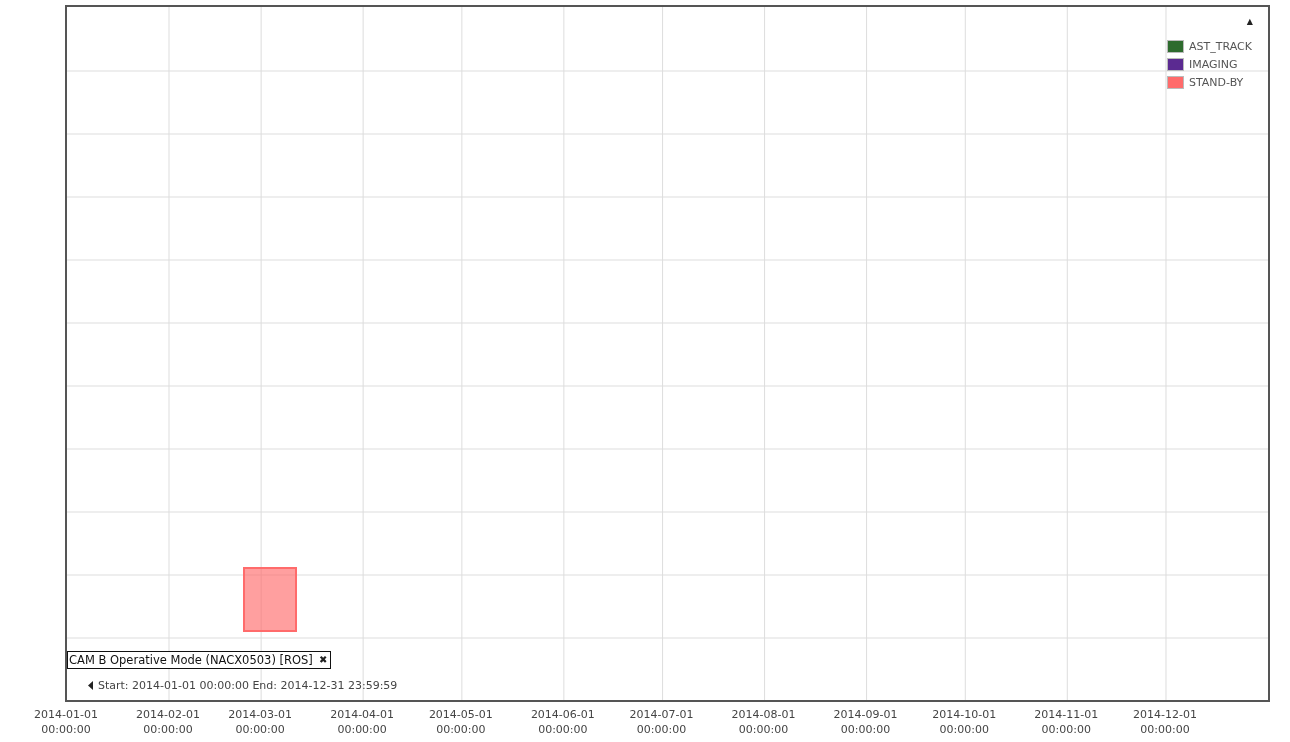 The image size is (1290, 742). I want to click on close-button: ✖, so click(322, 660).